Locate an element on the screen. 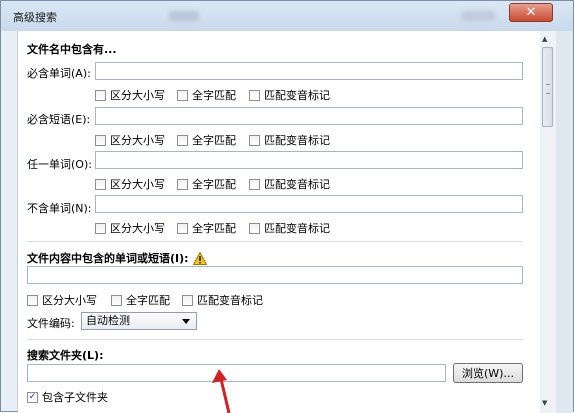 This screenshot has width=574, height=413. content-section-heading-text: 文件内容中包含的单词或短语(I): is located at coordinates (108, 258).